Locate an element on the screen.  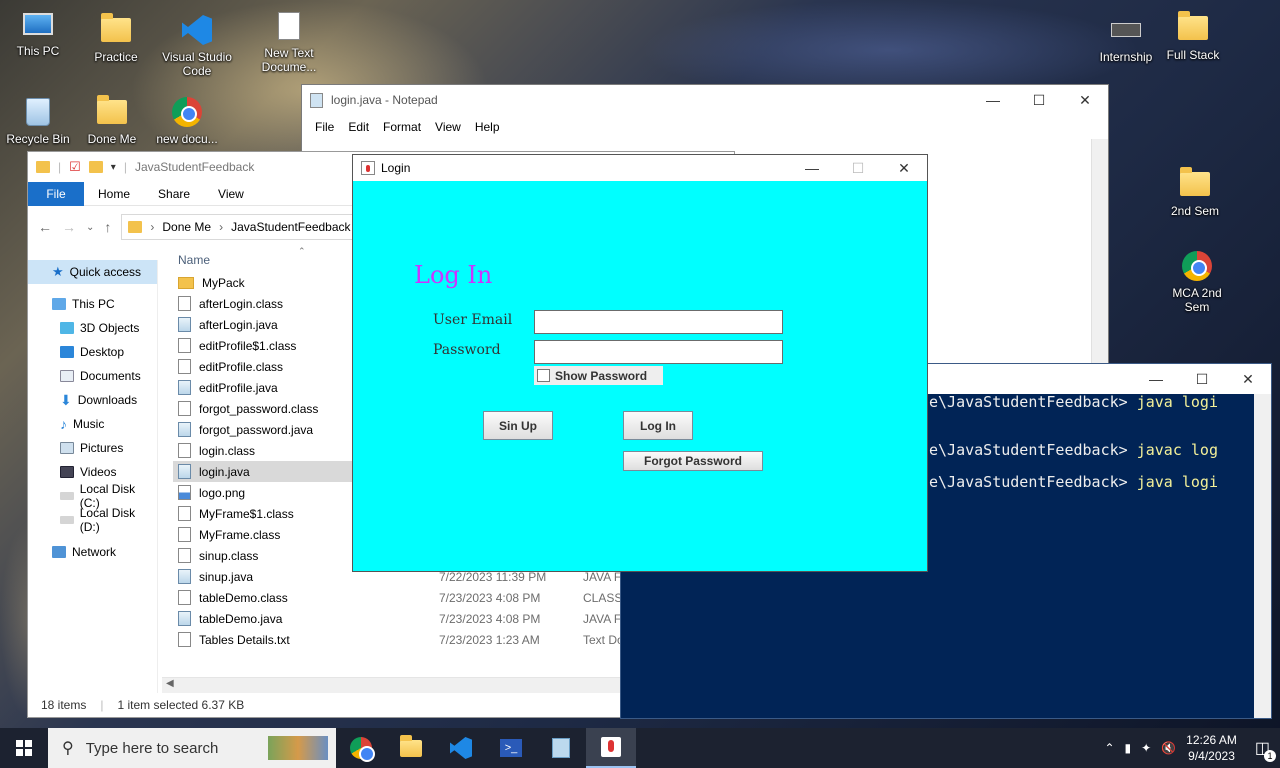
email-field is located at coordinates (658, 322).